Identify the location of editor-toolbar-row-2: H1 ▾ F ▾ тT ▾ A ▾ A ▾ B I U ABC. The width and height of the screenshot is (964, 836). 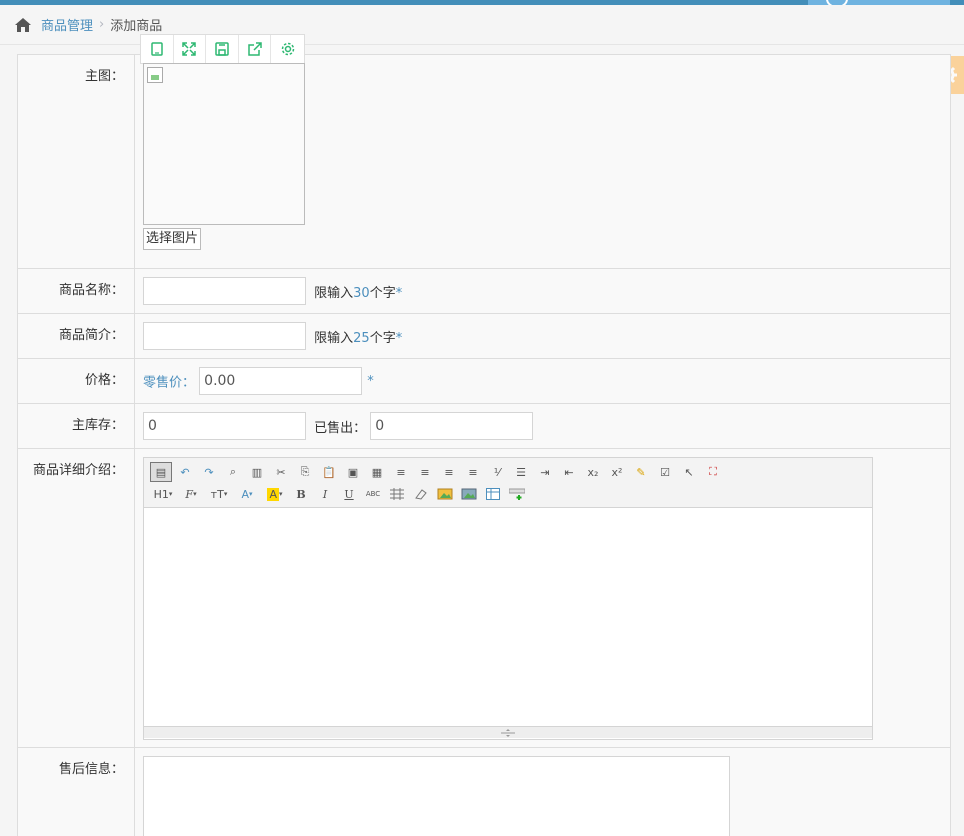
(508, 494).